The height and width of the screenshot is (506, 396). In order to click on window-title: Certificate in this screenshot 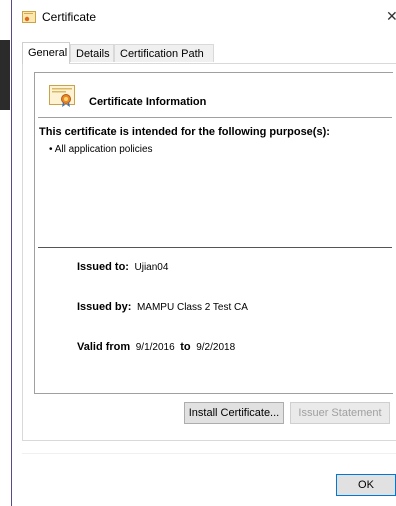, I will do `click(69, 17)`.